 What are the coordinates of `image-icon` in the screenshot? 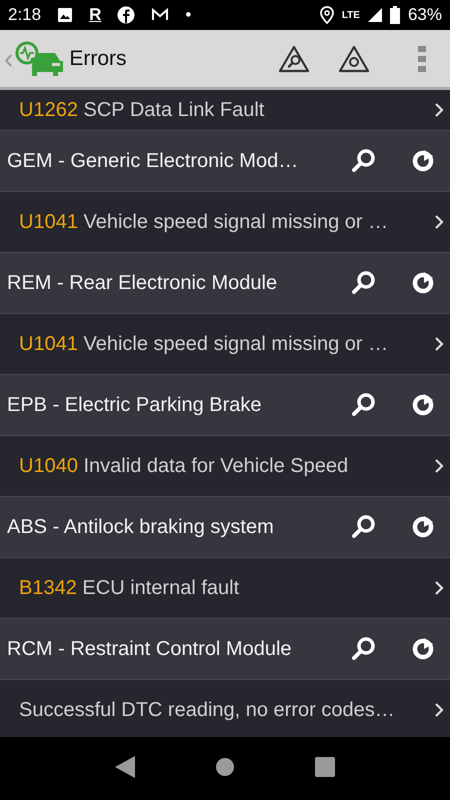 It's located at (65, 15).